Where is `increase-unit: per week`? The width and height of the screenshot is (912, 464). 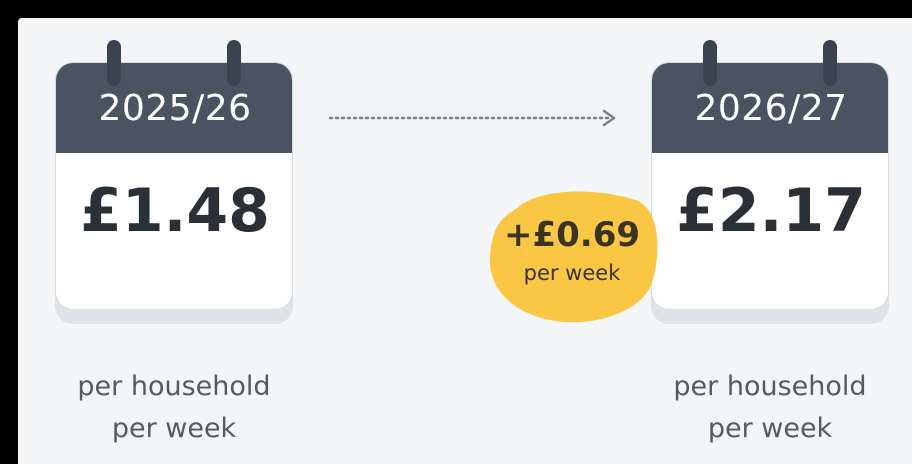
increase-unit: per week is located at coordinates (572, 273).